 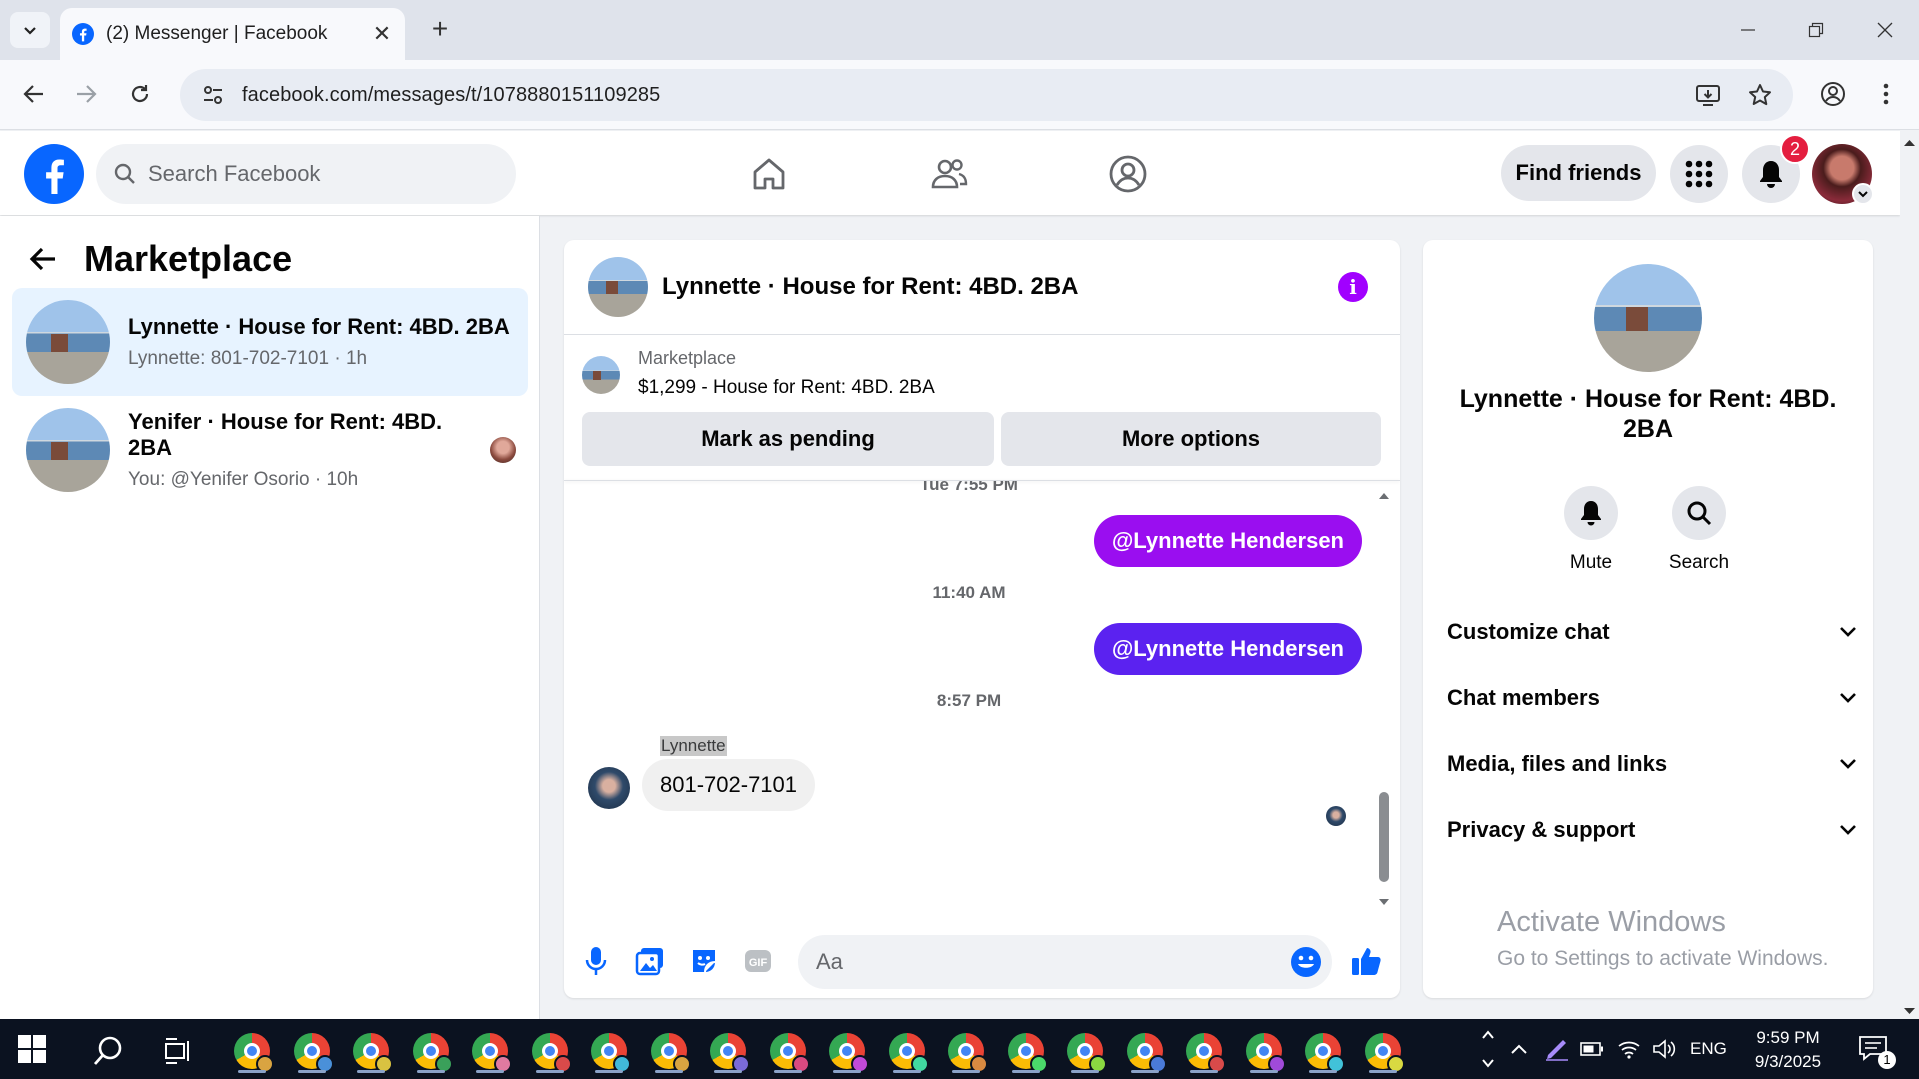 What do you see at coordinates (788, 439) in the screenshot?
I see `mark-as-pending-button: Mark as pending` at bounding box center [788, 439].